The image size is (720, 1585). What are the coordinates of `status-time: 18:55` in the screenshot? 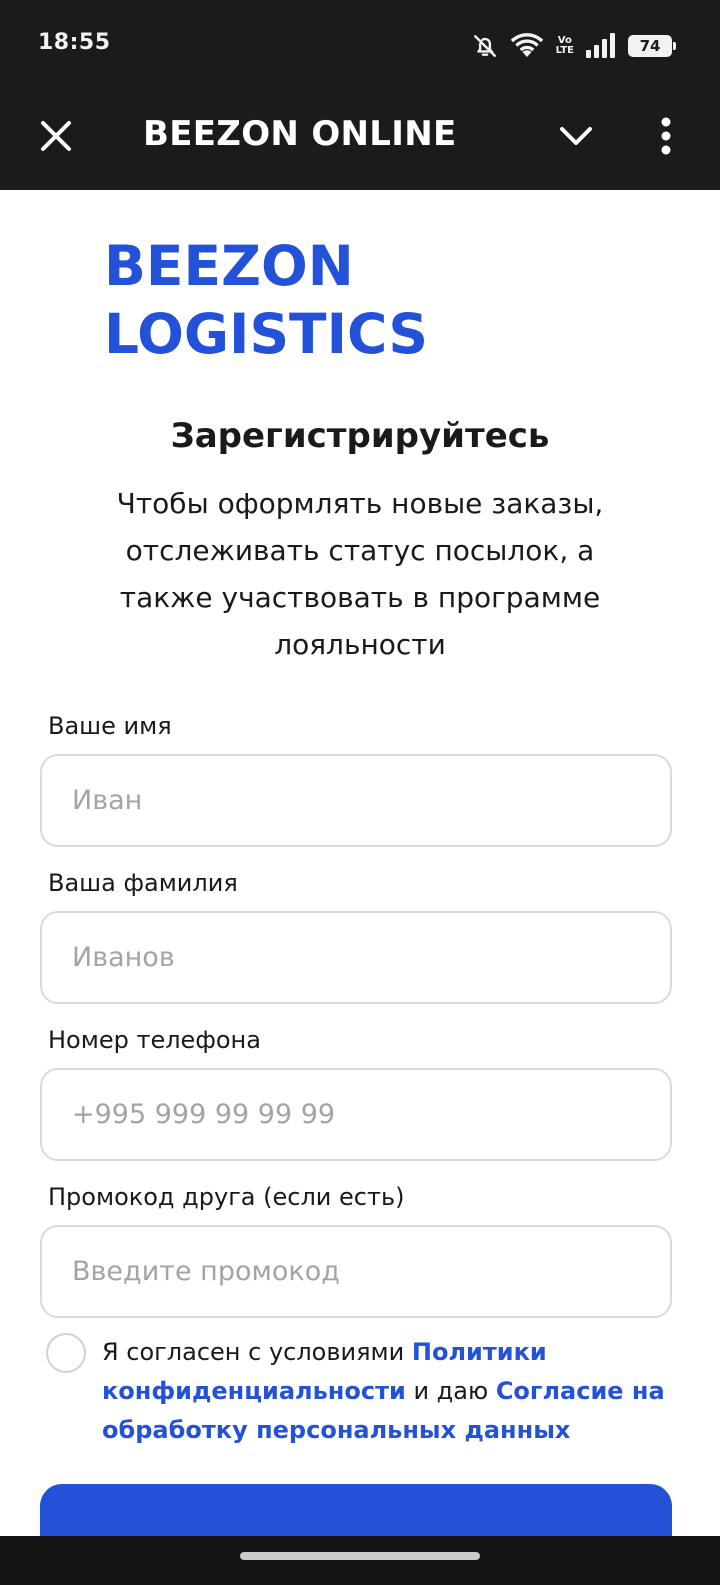 It's located at (74, 42).